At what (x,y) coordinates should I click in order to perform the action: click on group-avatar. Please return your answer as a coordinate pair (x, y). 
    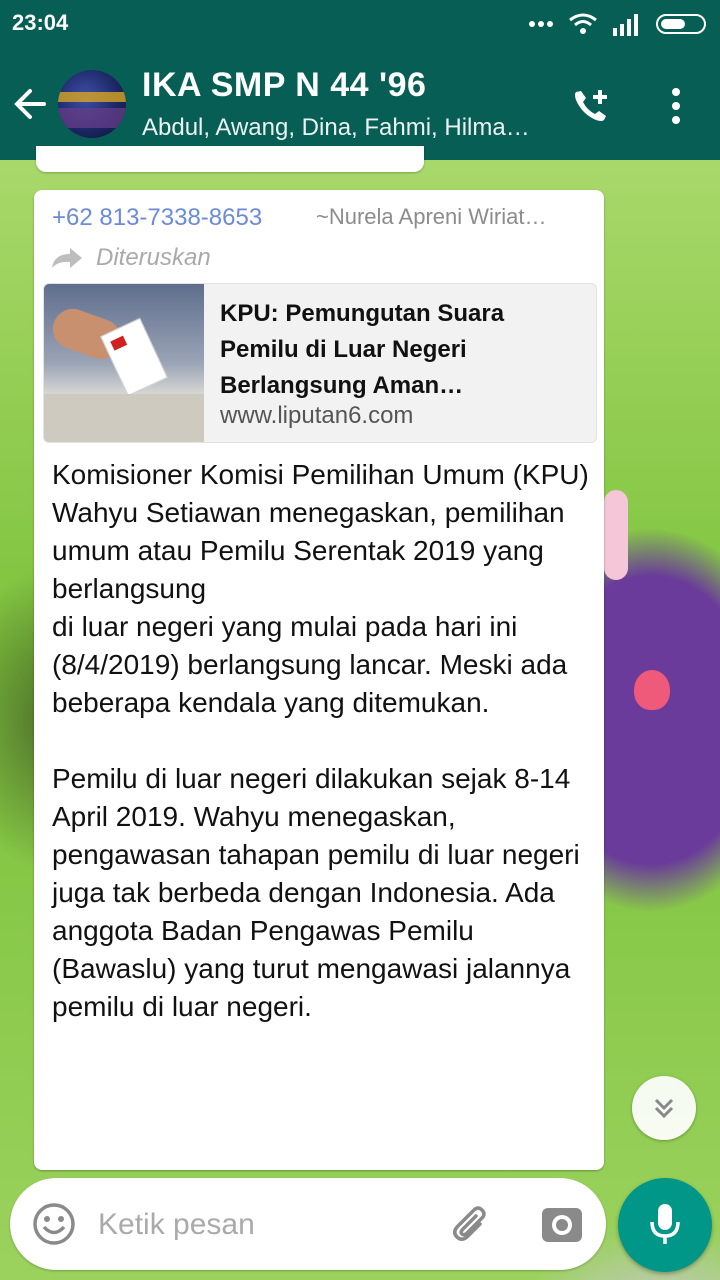
    Looking at the image, I should click on (92, 104).